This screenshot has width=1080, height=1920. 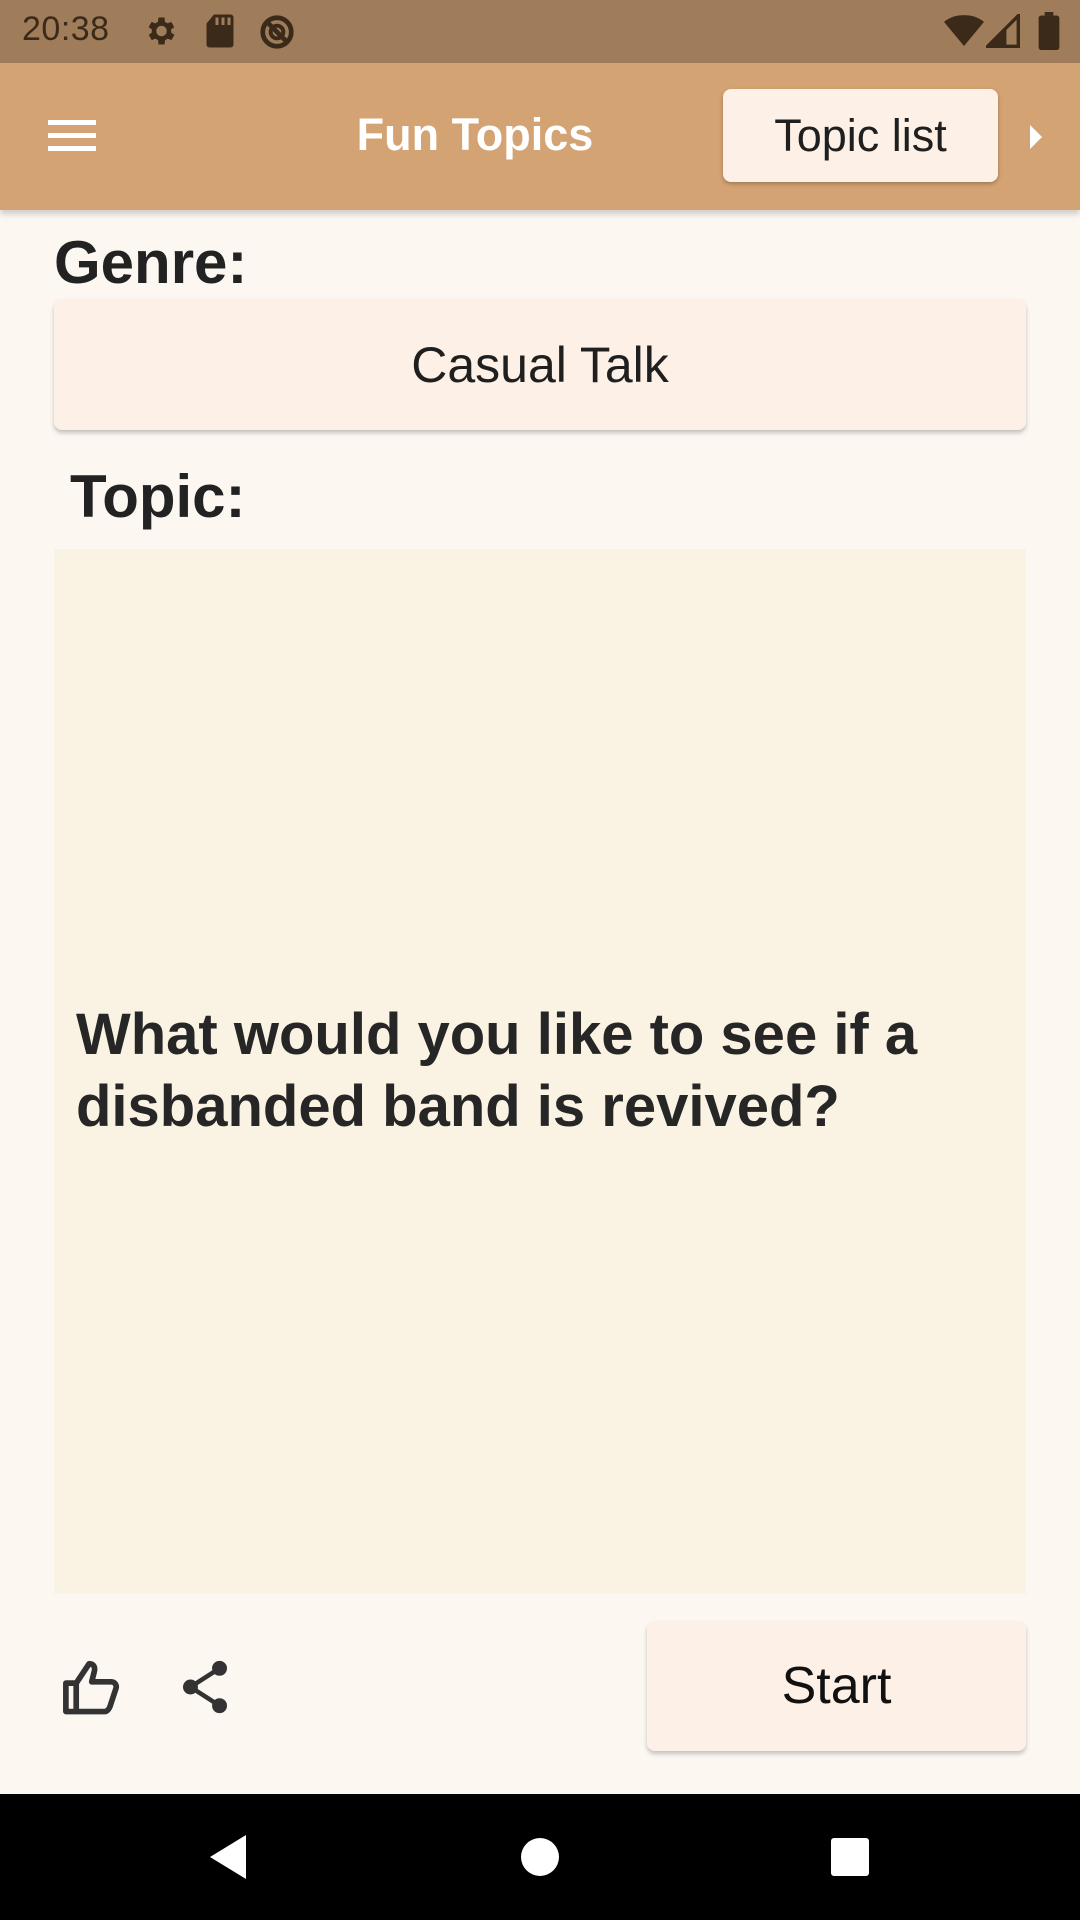 I want to click on back-icon, so click(x=228, y=1857).